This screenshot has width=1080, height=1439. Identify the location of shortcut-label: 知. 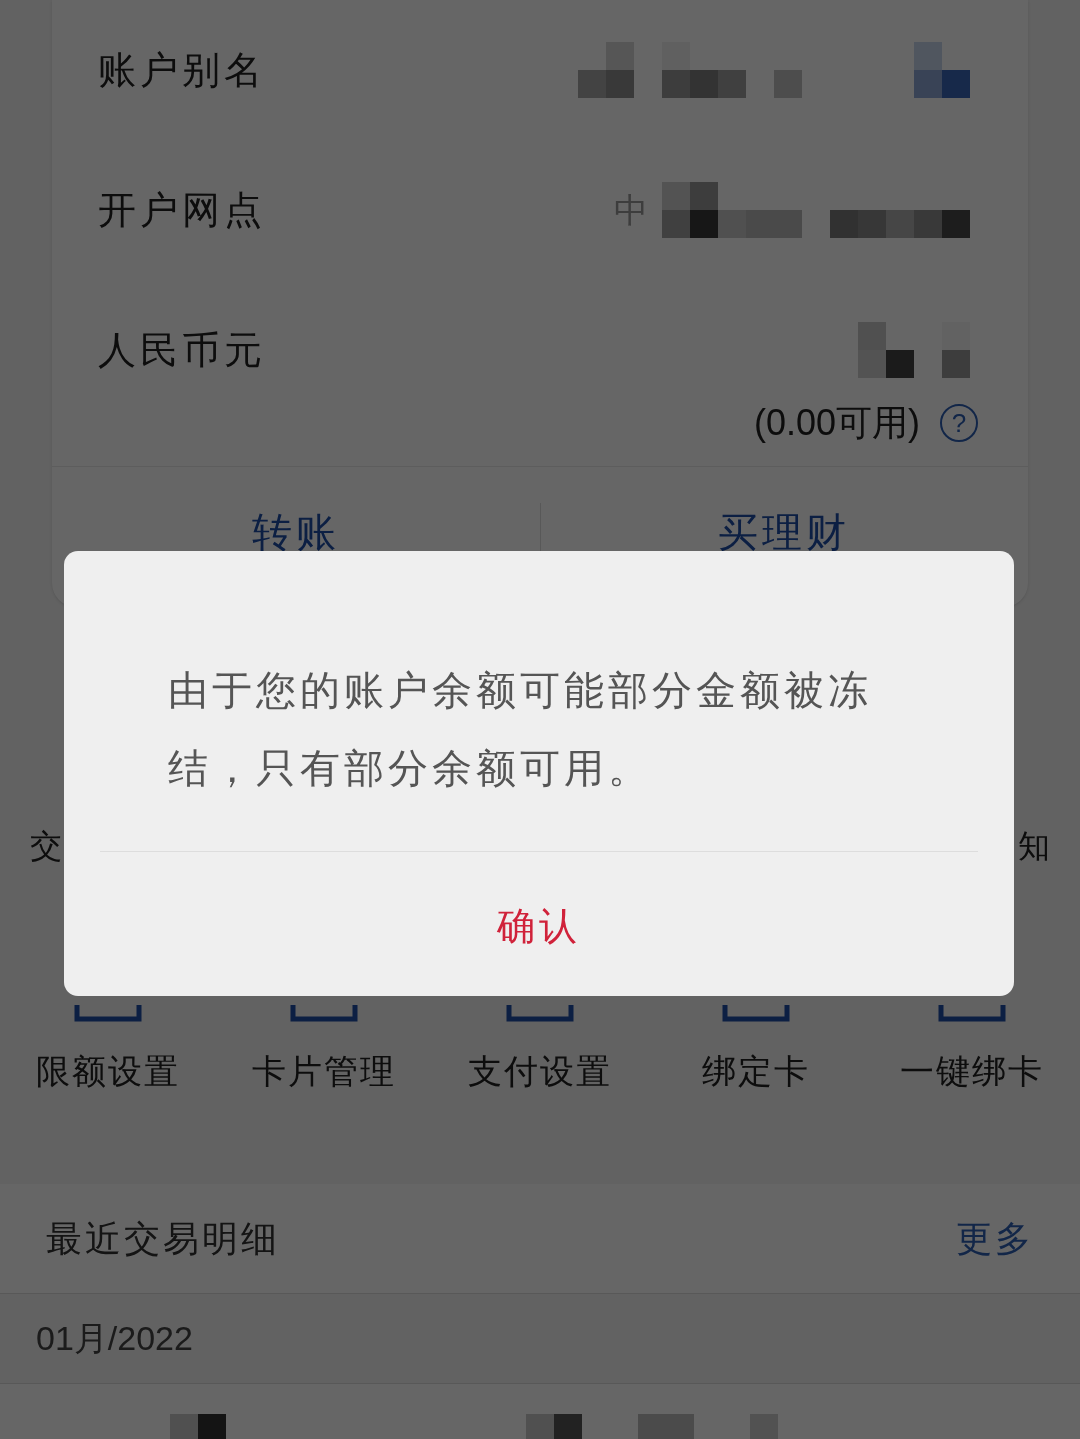
(1034, 846).